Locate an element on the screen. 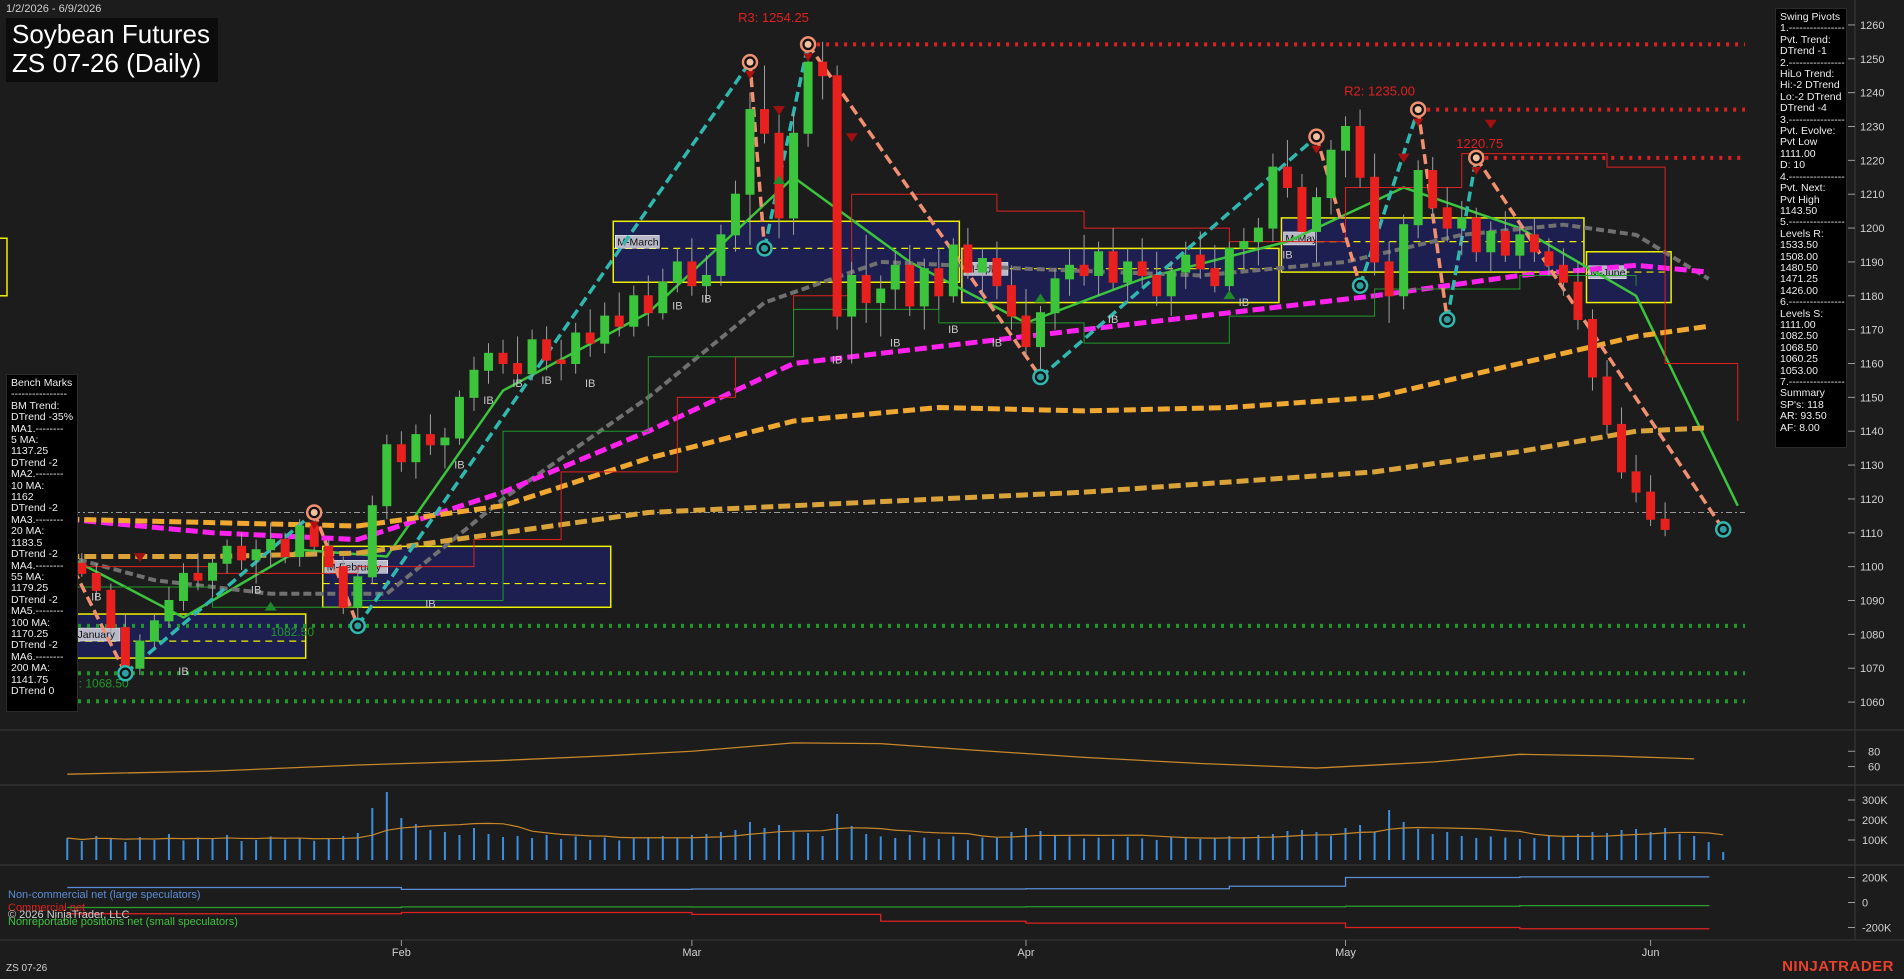 The height and width of the screenshot is (979, 1904). bench_panel-line: MA2.-------- is located at coordinates (37, 474).